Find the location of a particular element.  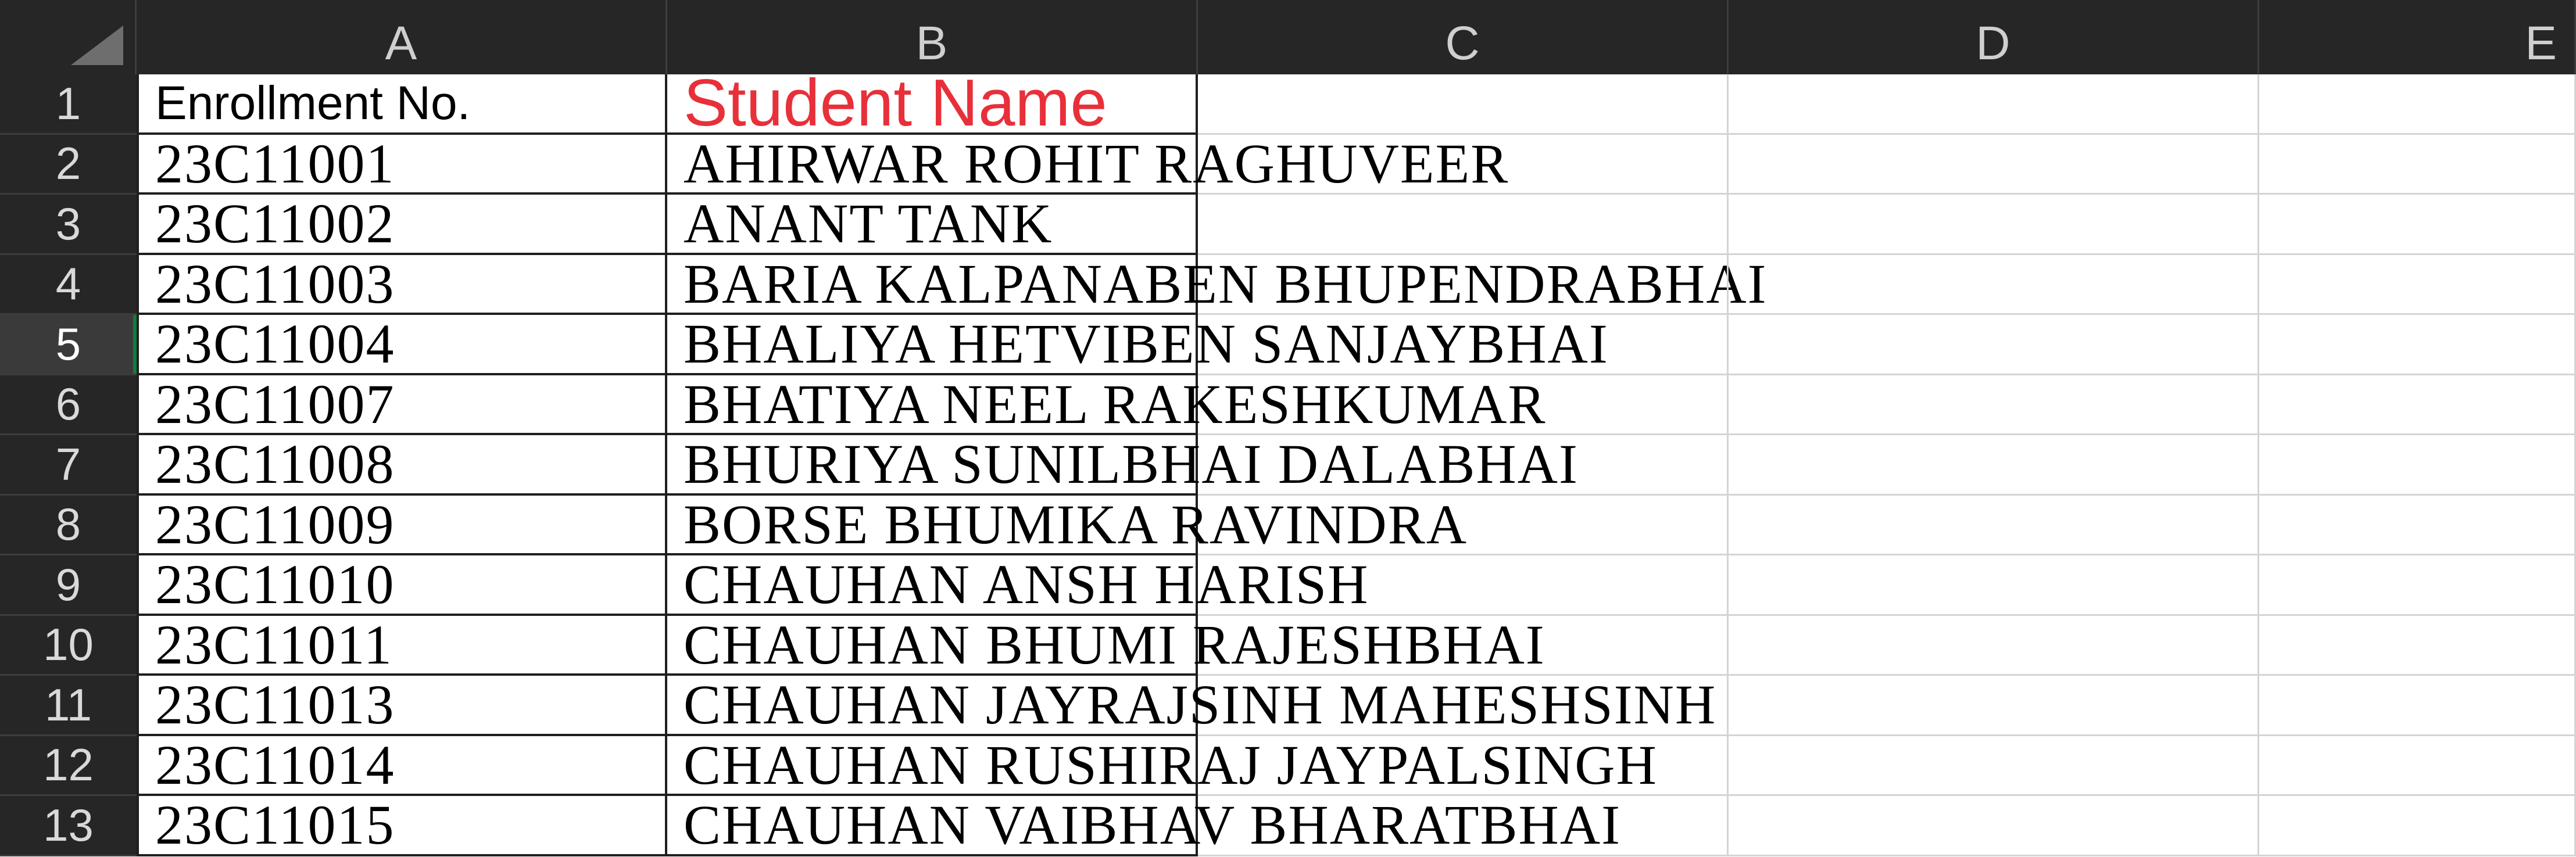

column-header-b: B is located at coordinates (933, 37).